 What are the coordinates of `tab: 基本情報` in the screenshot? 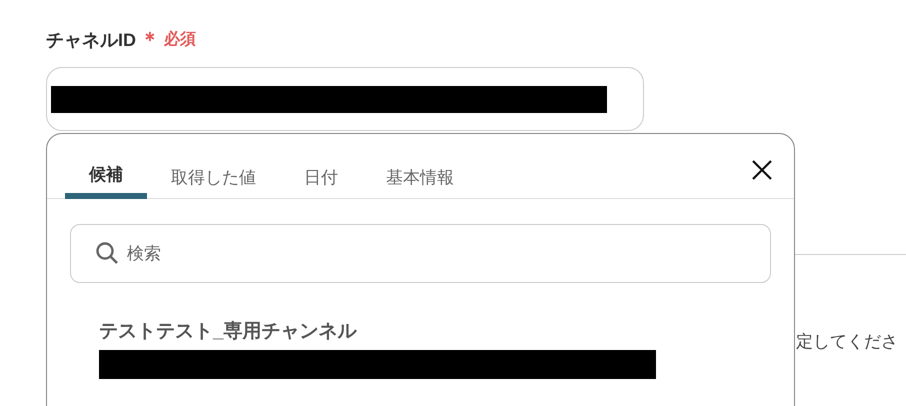 It's located at (420, 166).